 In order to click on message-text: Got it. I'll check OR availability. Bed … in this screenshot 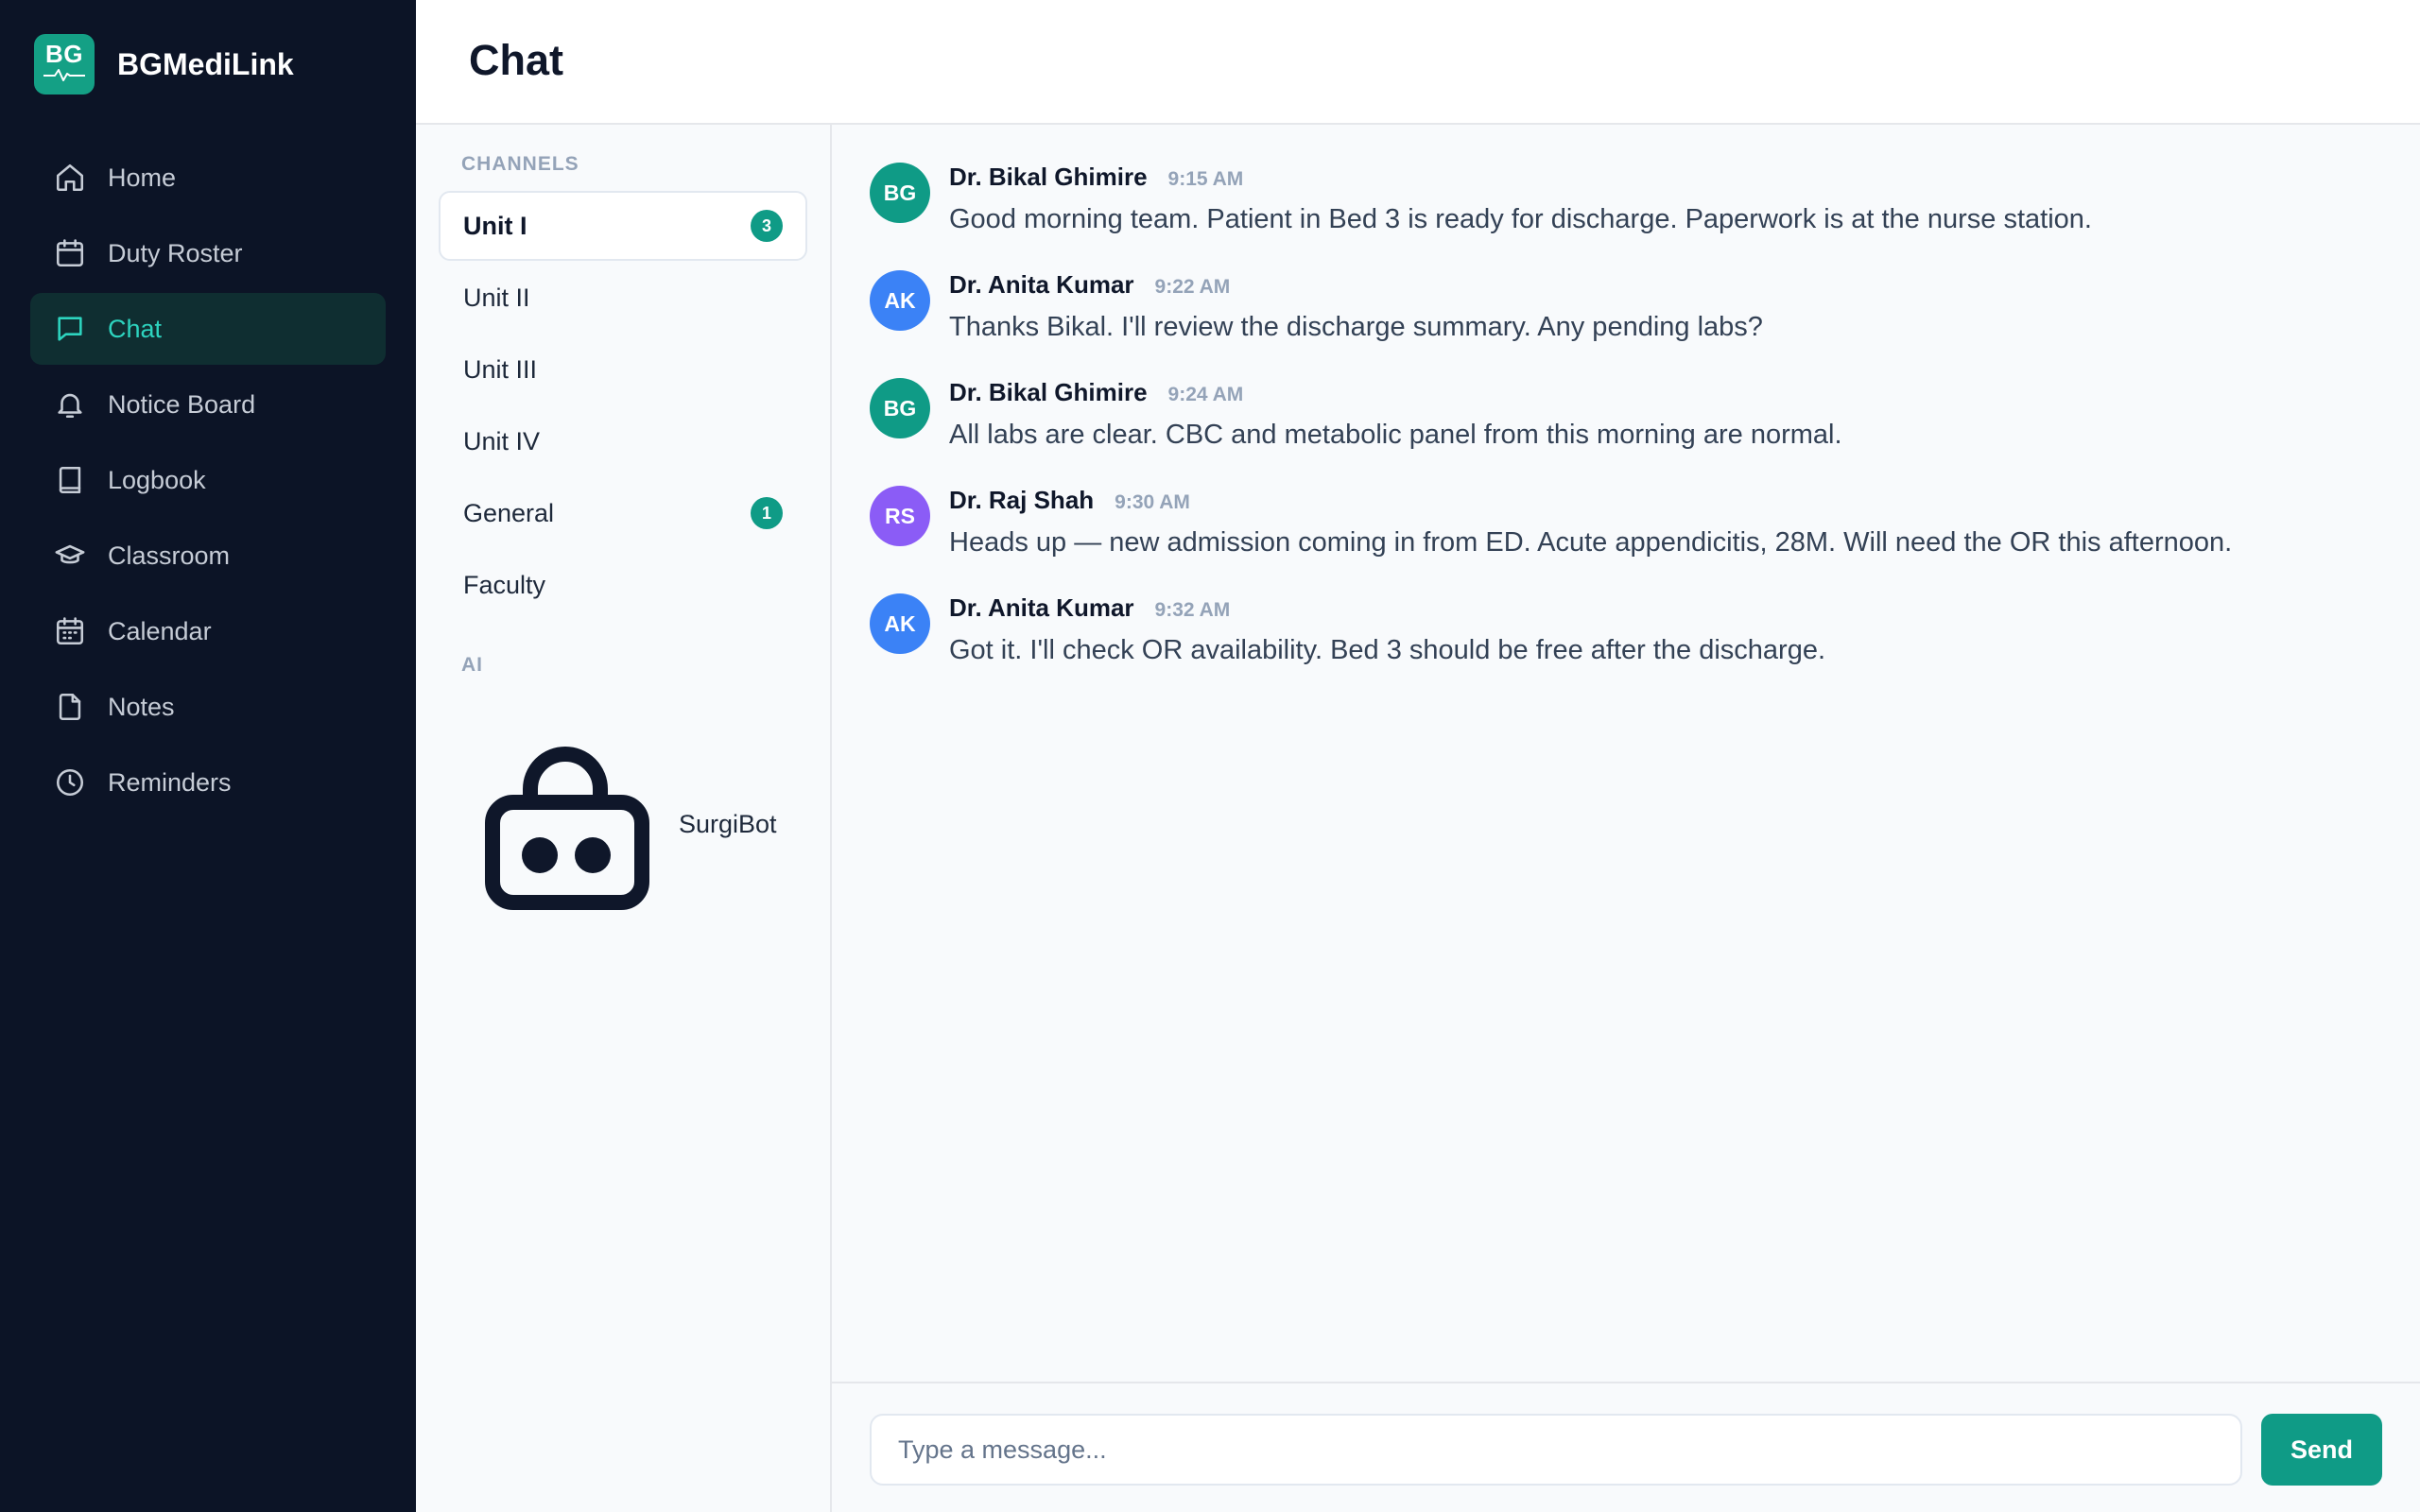, I will do `click(1388, 650)`.